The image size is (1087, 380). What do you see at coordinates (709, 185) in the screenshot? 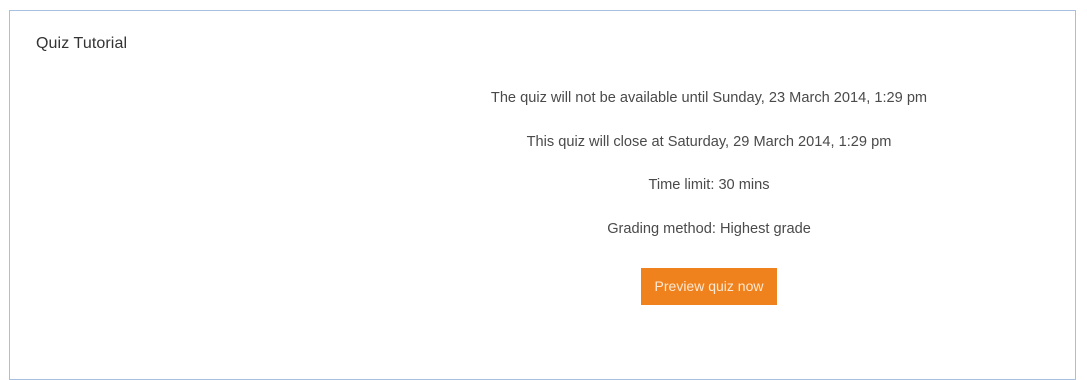
I see `time-limit-text: Time limit: 30 mins` at bounding box center [709, 185].